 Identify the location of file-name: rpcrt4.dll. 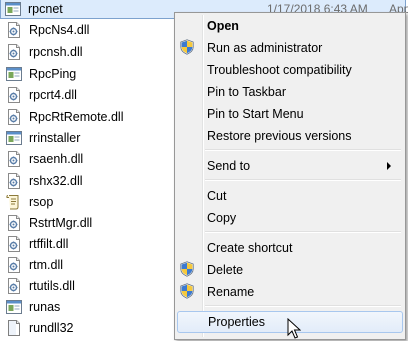
(53, 94).